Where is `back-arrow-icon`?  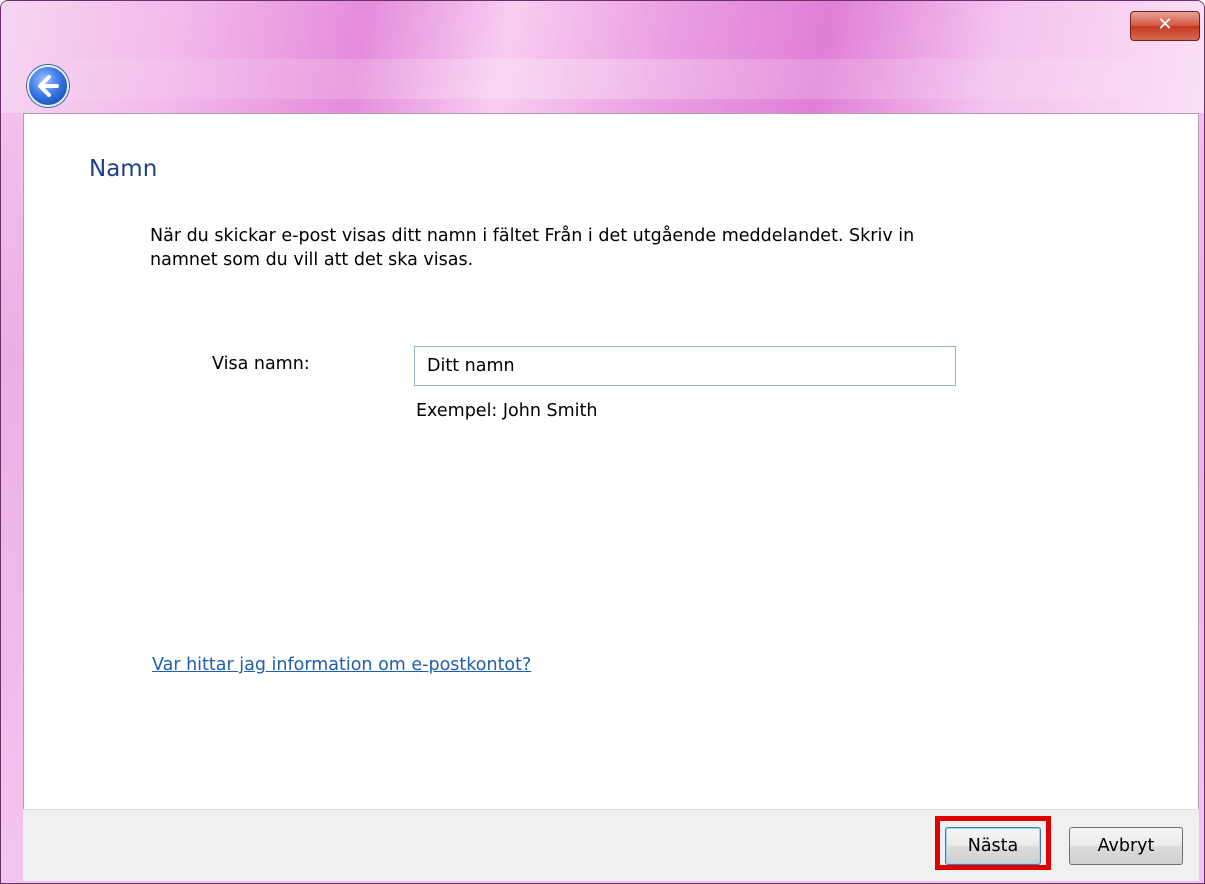 back-arrow-icon is located at coordinates (48, 86).